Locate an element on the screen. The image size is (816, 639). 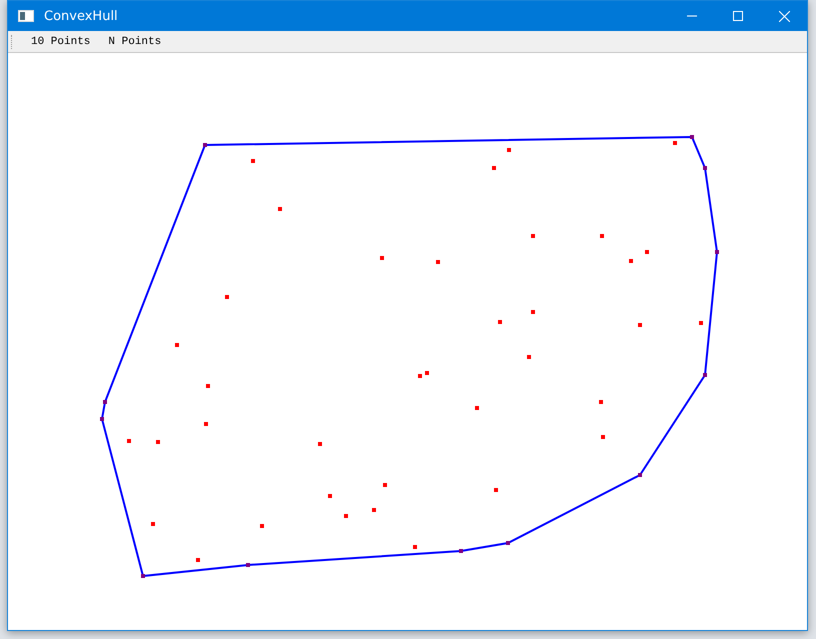
maximize-icon is located at coordinates (738, 16).